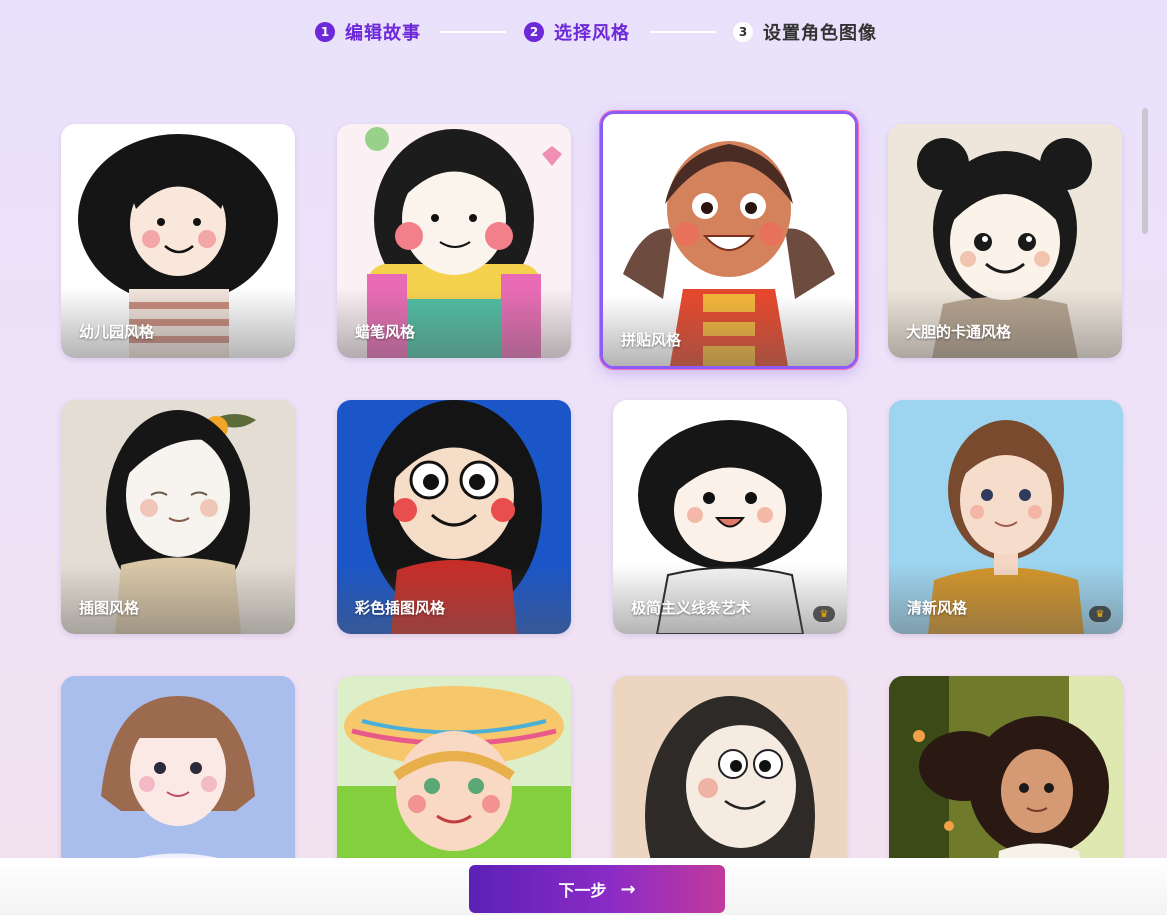 This screenshot has height=915, width=1167. What do you see at coordinates (400, 608) in the screenshot?
I see `style-name: 彩色插图风格` at bounding box center [400, 608].